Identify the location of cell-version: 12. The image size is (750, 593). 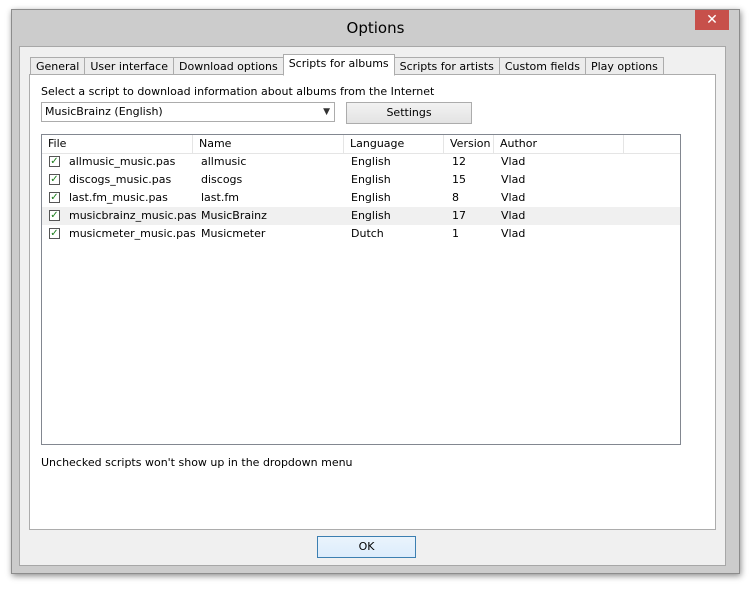
(459, 161).